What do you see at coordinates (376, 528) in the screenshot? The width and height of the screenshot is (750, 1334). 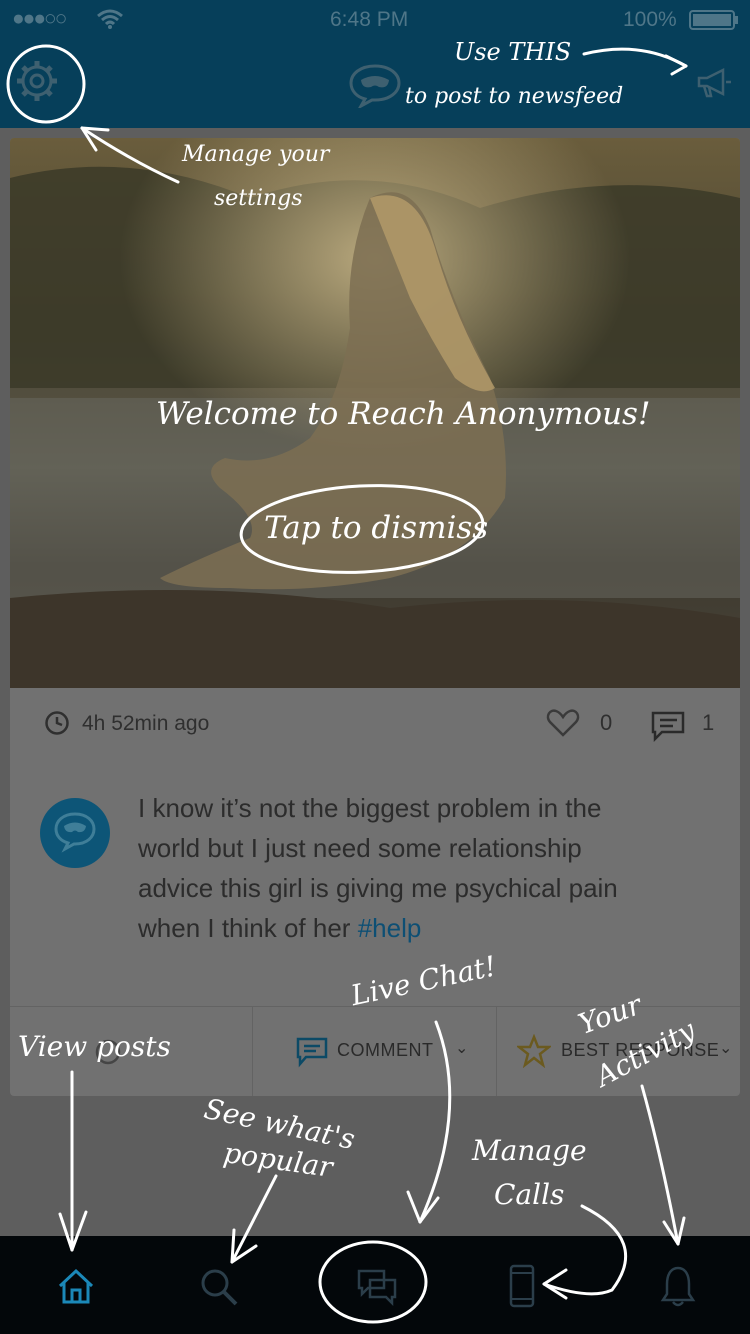 I see `dismiss-button: Tap to dismiss` at bounding box center [376, 528].